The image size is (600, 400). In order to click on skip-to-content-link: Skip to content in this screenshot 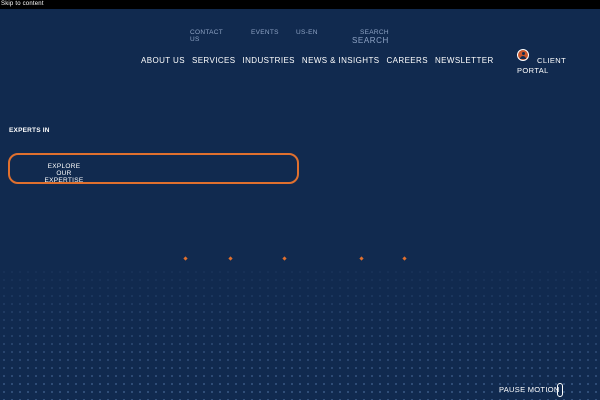, I will do `click(22, 4)`.